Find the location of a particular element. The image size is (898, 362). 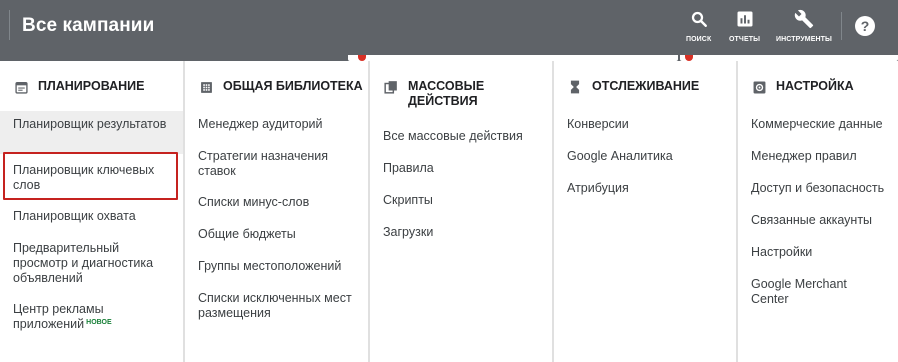

bulk-actions-heading: МАССОВЫЕ ДЕЙСТВИЯ is located at coordinates (446, 94).